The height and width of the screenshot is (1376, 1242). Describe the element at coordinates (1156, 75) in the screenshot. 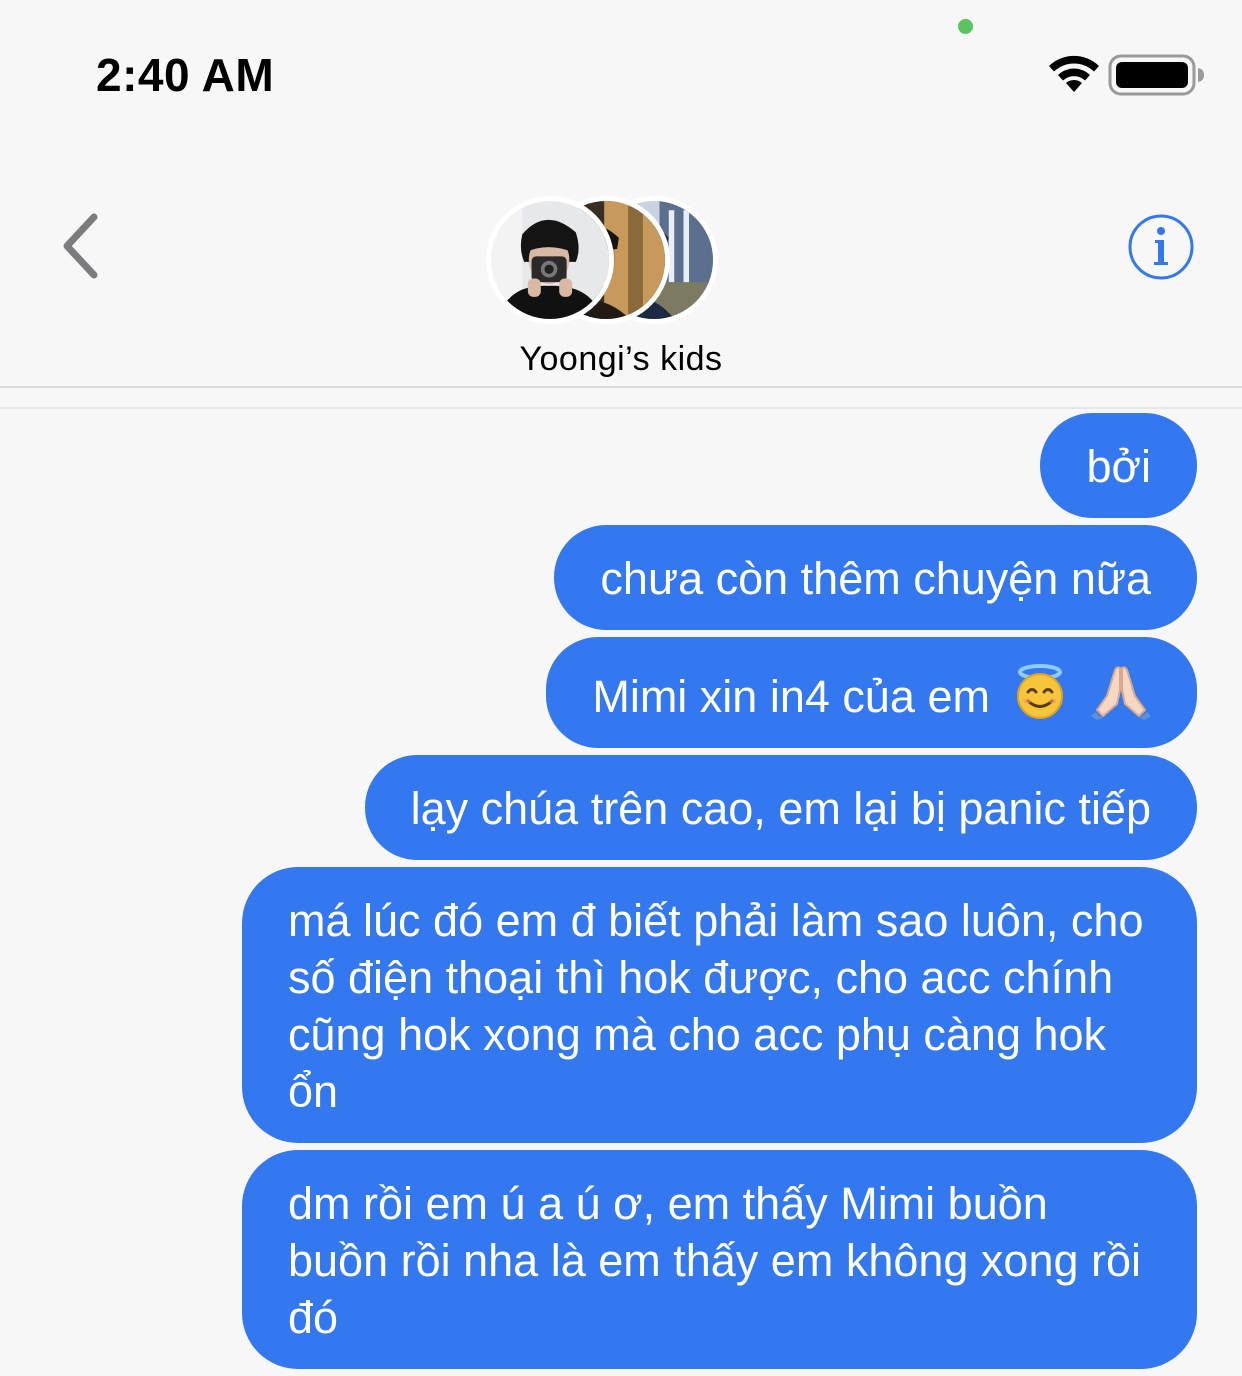

I see `battery-icon` at that location.